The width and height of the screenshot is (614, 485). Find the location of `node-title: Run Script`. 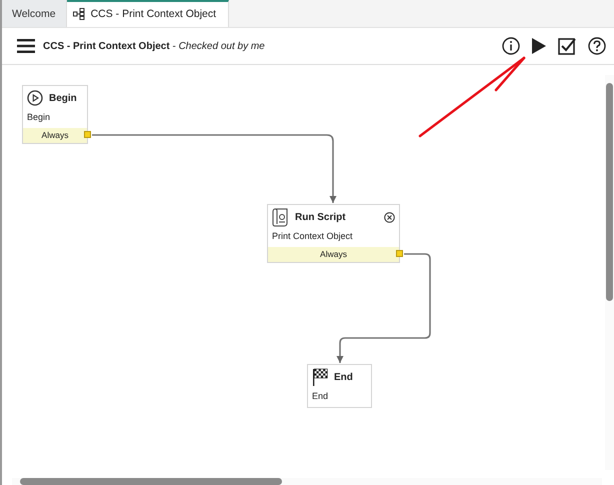

node-title: Run Script is located at coordinates (320, 217).